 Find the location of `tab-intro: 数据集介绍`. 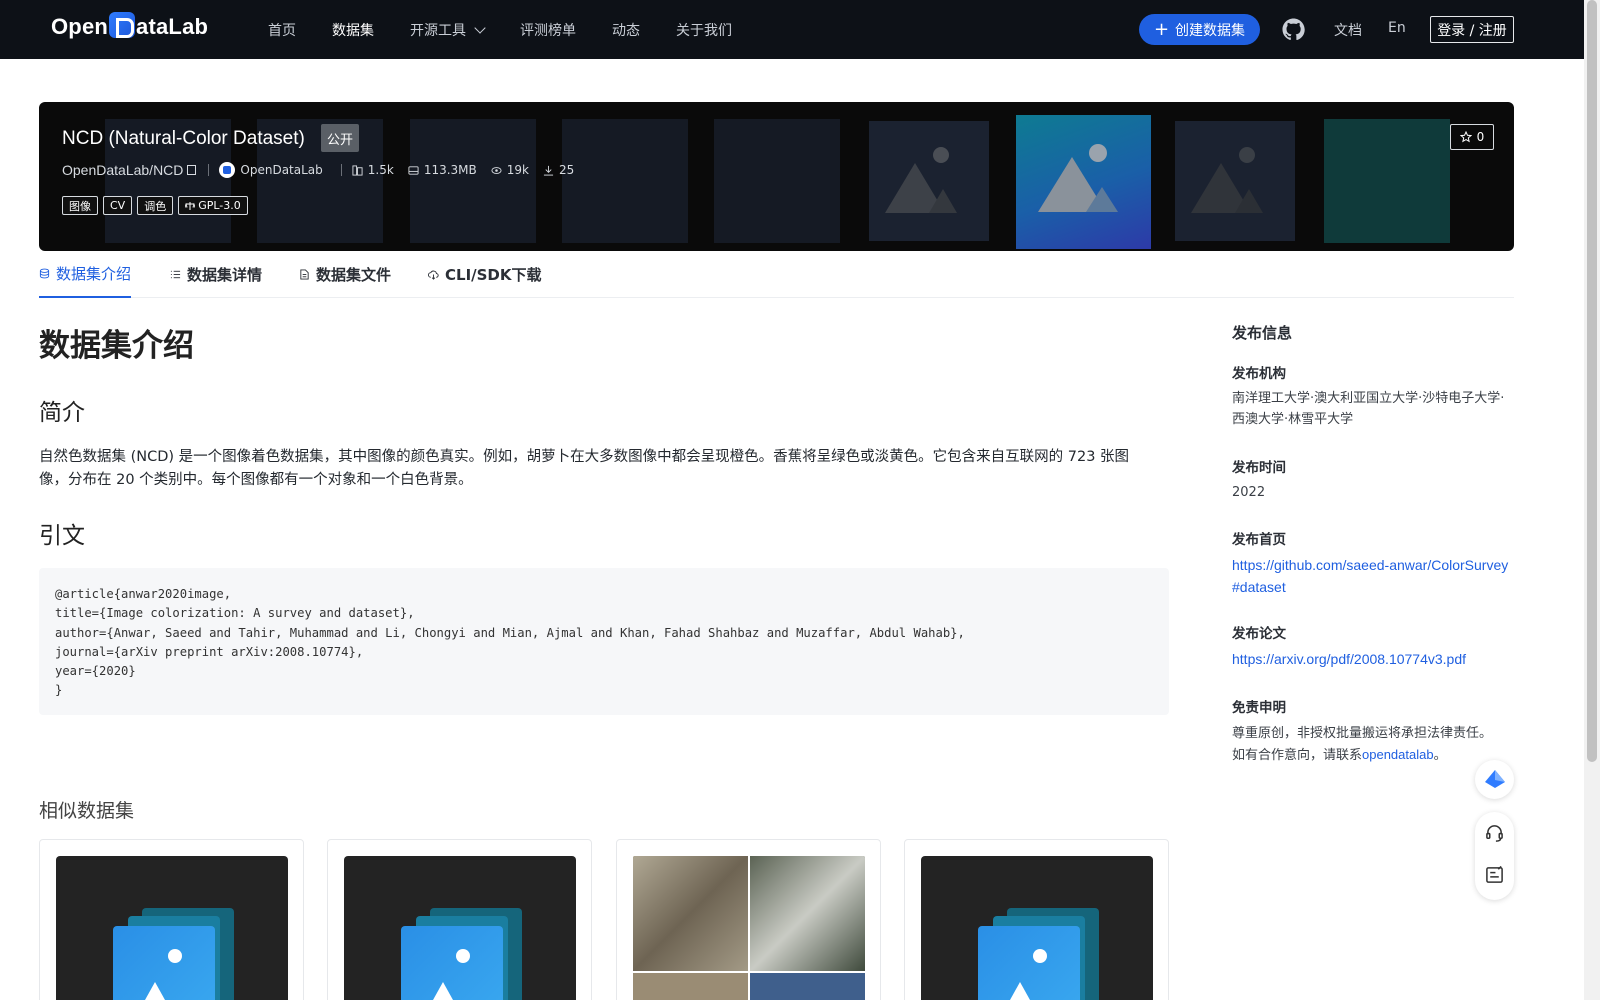

tab-intro: 数据集介绍 is located at coordinates (85, 274).